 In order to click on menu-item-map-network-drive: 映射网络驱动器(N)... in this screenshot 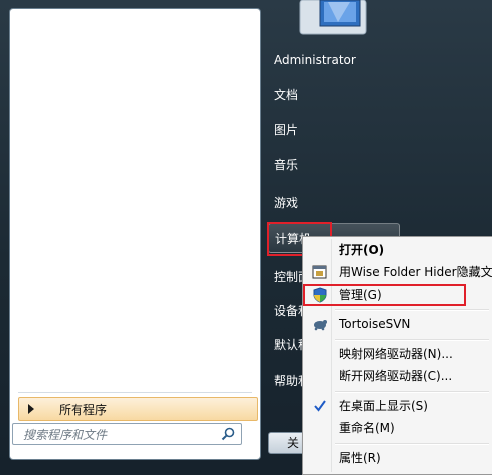, I will do `click(398, 354)`.